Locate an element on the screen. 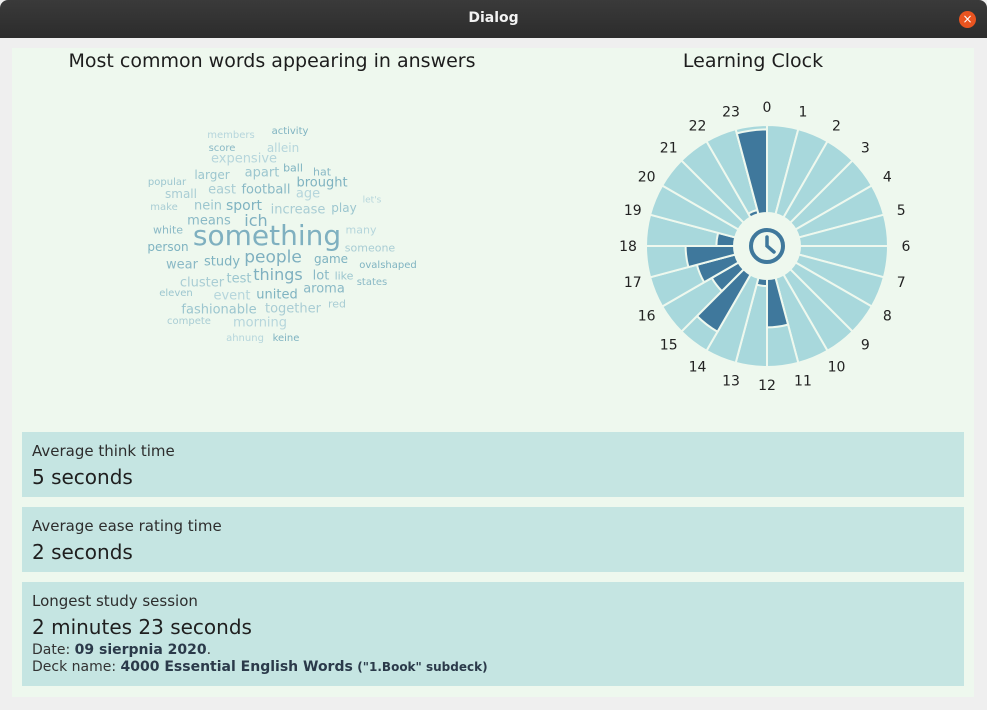 Image resolution: width=987 pixels, height=710 pixels. wordcloud-word: eleven is located at coordinates (176, 293).